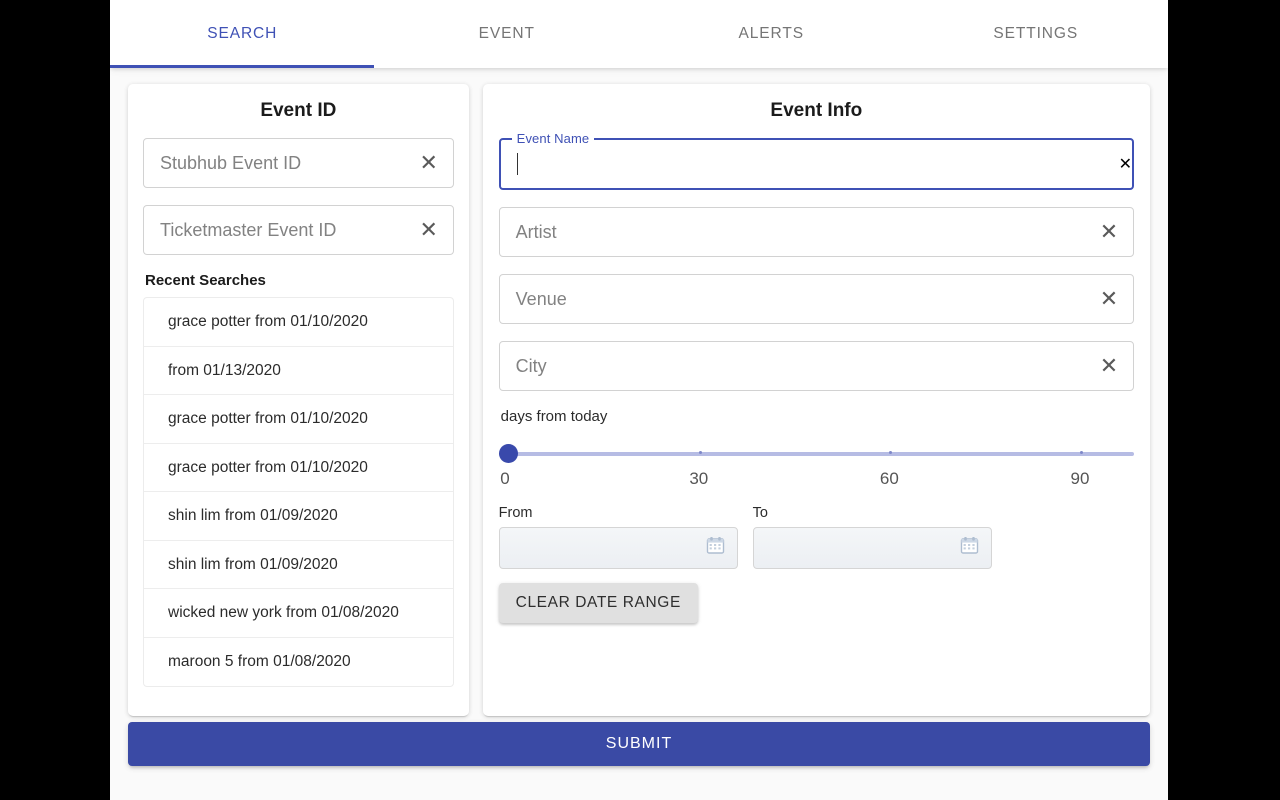 This screenshot has height=800, width=1280. I want to click on date-from-column: From, so click(618, 537).